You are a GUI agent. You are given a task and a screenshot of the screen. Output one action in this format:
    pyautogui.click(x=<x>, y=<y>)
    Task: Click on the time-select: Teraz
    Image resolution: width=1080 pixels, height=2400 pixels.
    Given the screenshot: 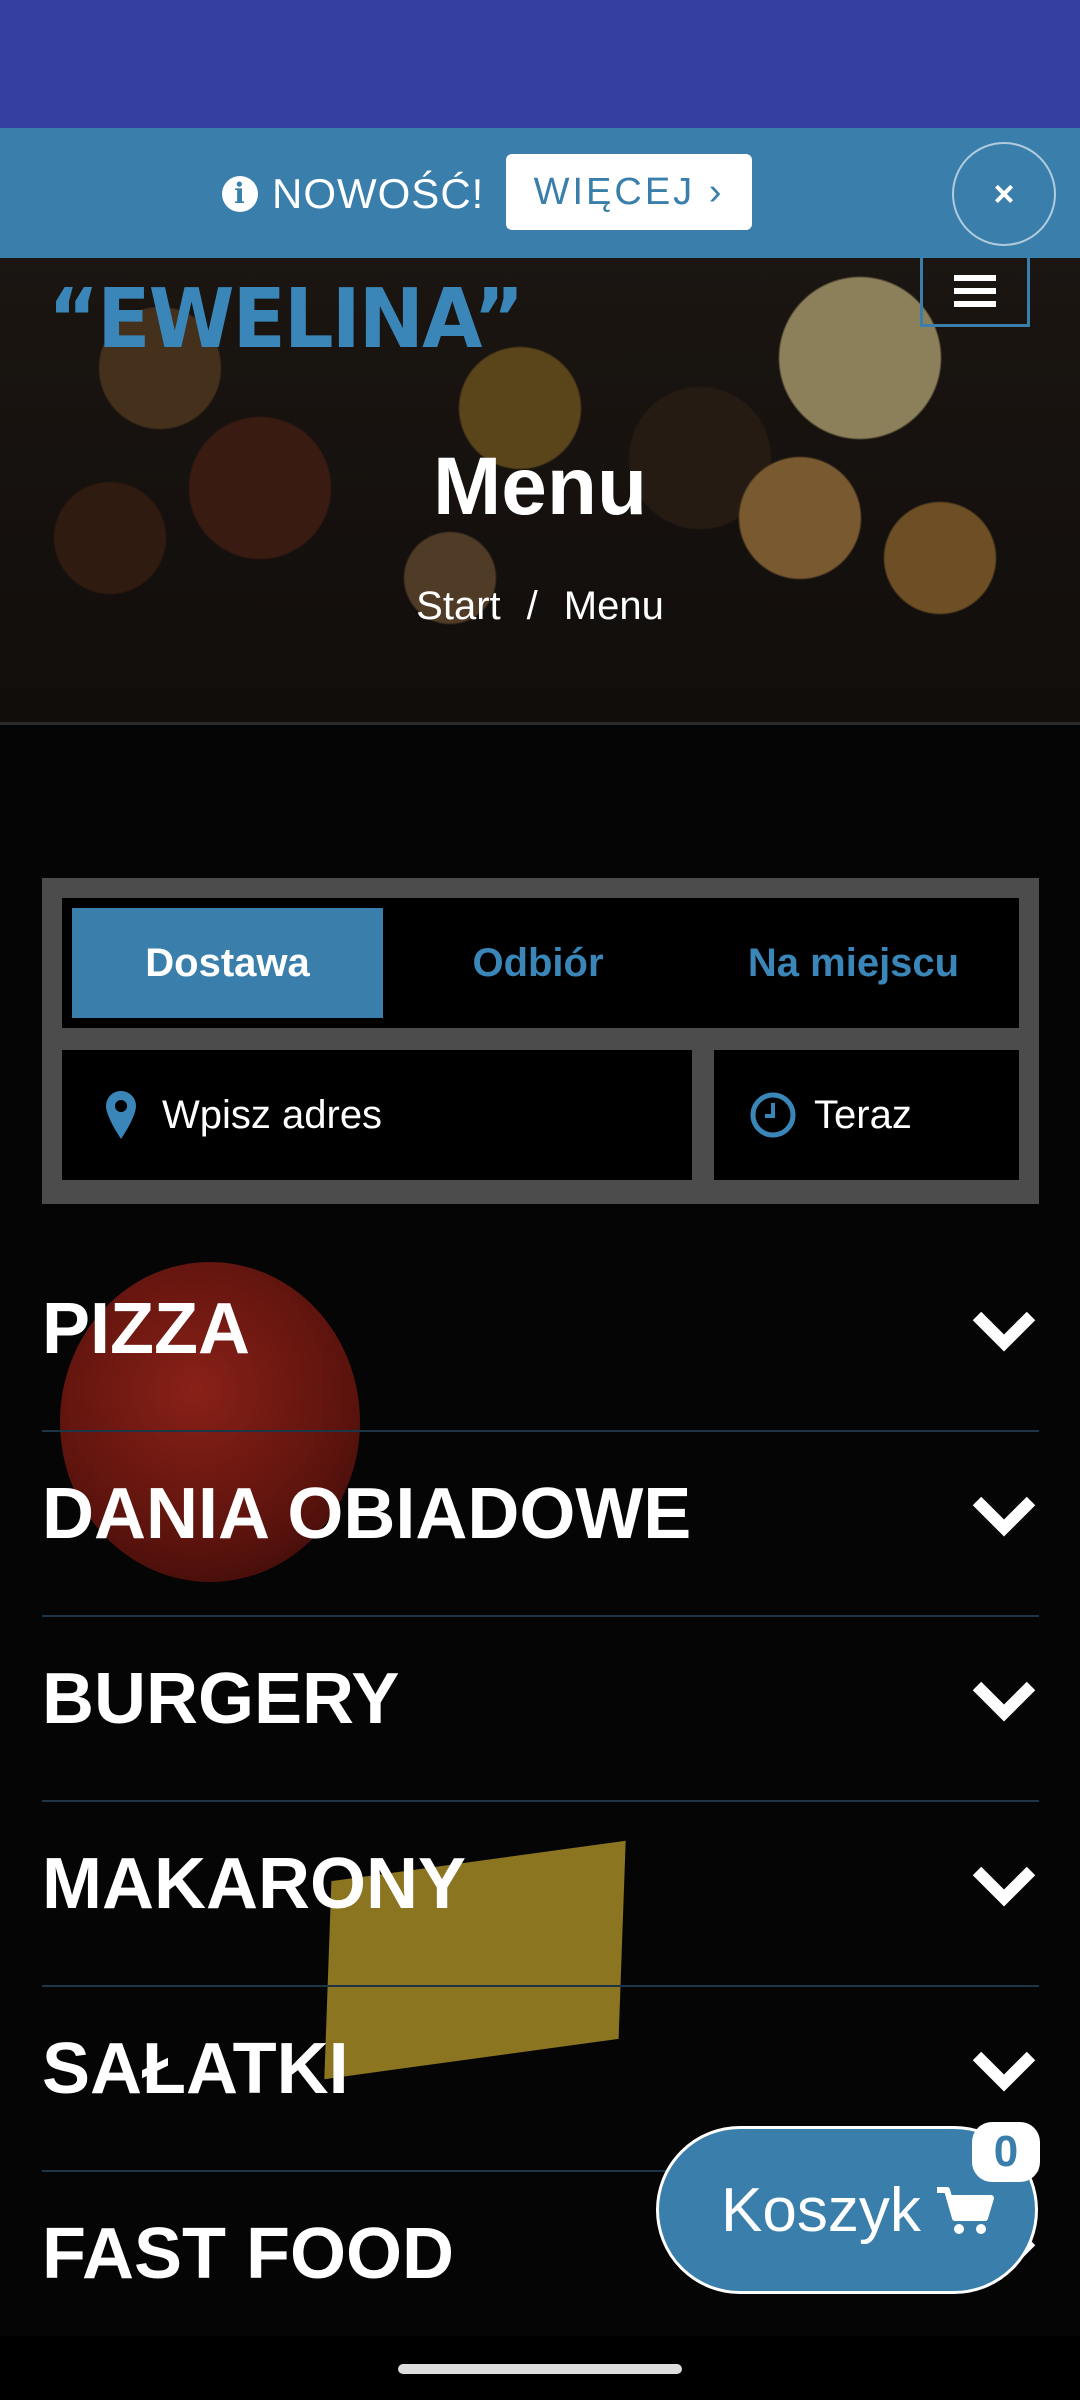 What is the action you would take?
    pyautogui.click(x=866, y=1115)
    